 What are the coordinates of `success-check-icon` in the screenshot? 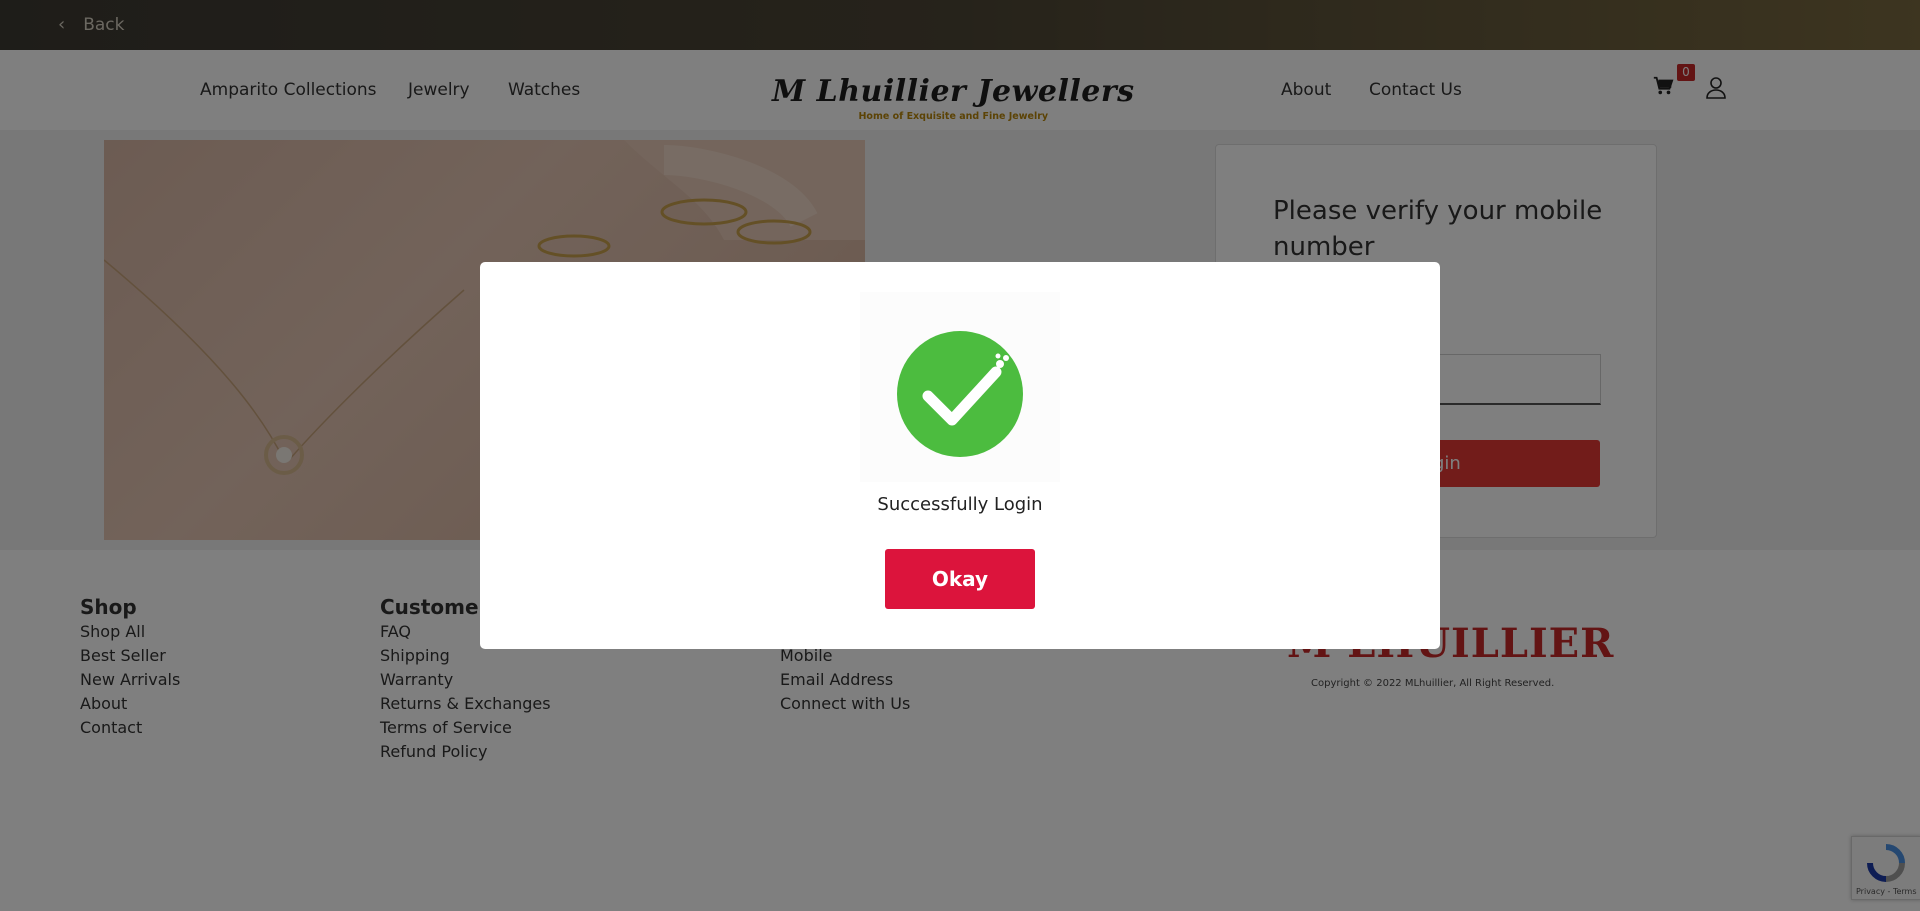 It's located at (960, 387).